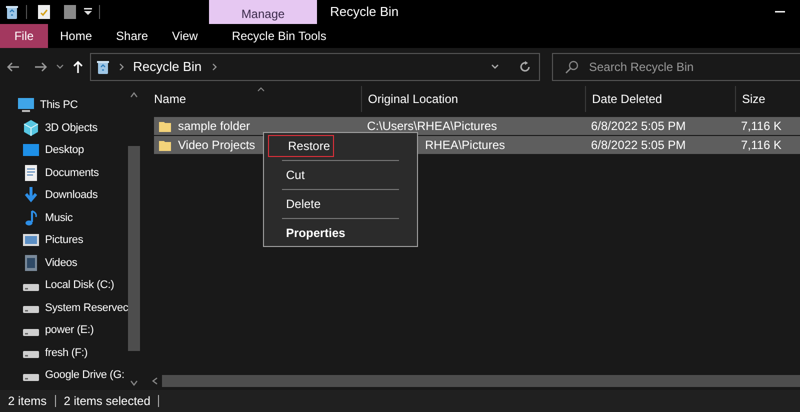 Image resolution: width=800 pixels, height=412 pixels. I want to click on ribbon-tab: Share, so click(132, 36).